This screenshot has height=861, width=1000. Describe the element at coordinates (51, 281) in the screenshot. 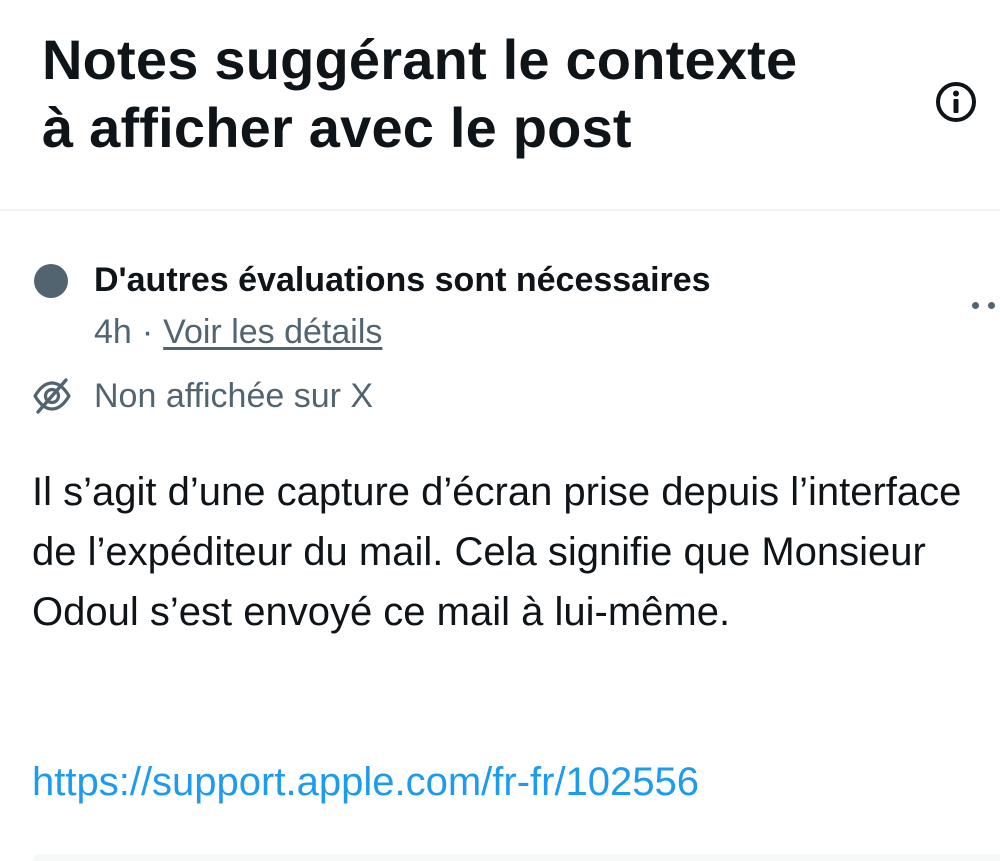

I see `status-dot-icon` at that location.